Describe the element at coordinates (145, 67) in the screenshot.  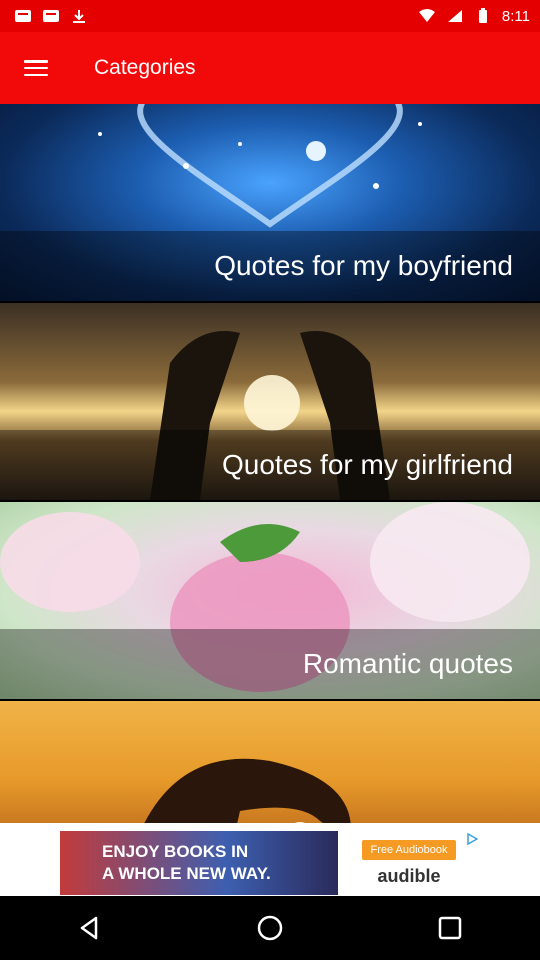
I see `page-title: Categories` at that location.